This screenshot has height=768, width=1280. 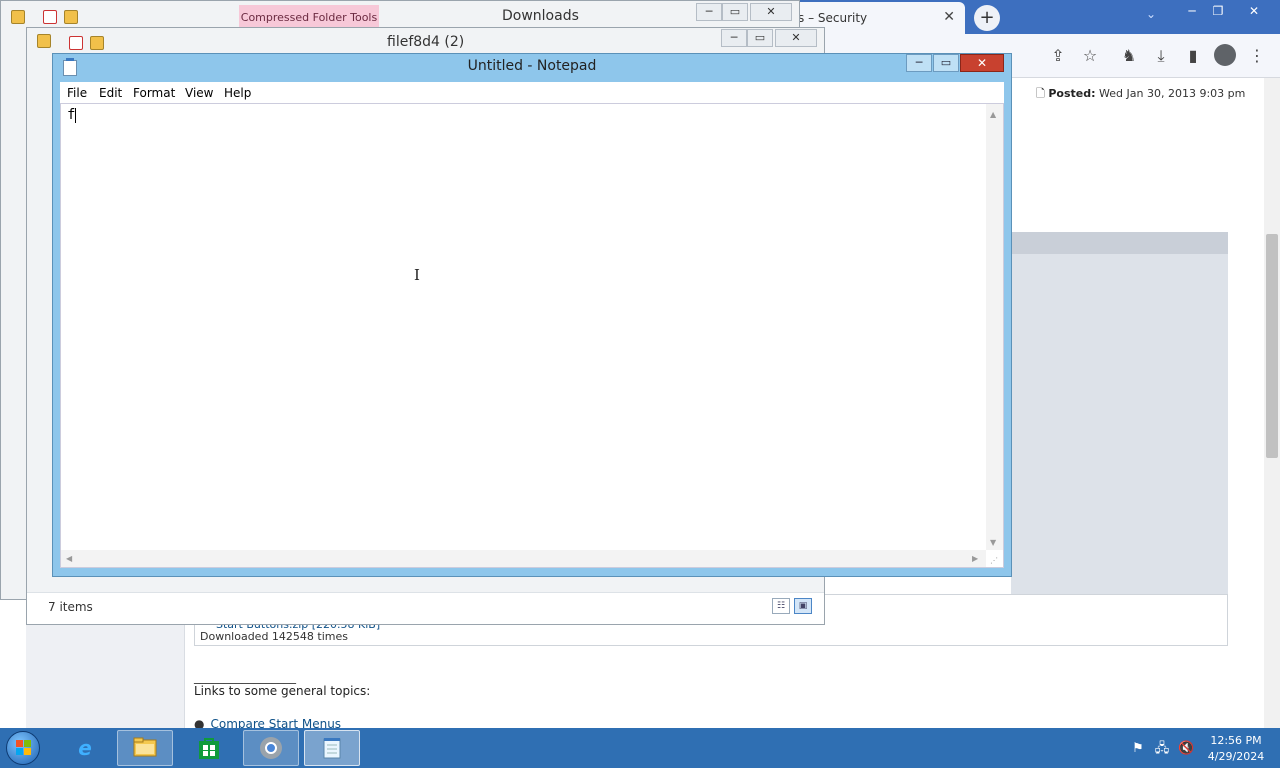 What do you see at coordinates (70, 607) in the screenshot?
I see `item-count: 7 items` at bounding box center [70, 607].